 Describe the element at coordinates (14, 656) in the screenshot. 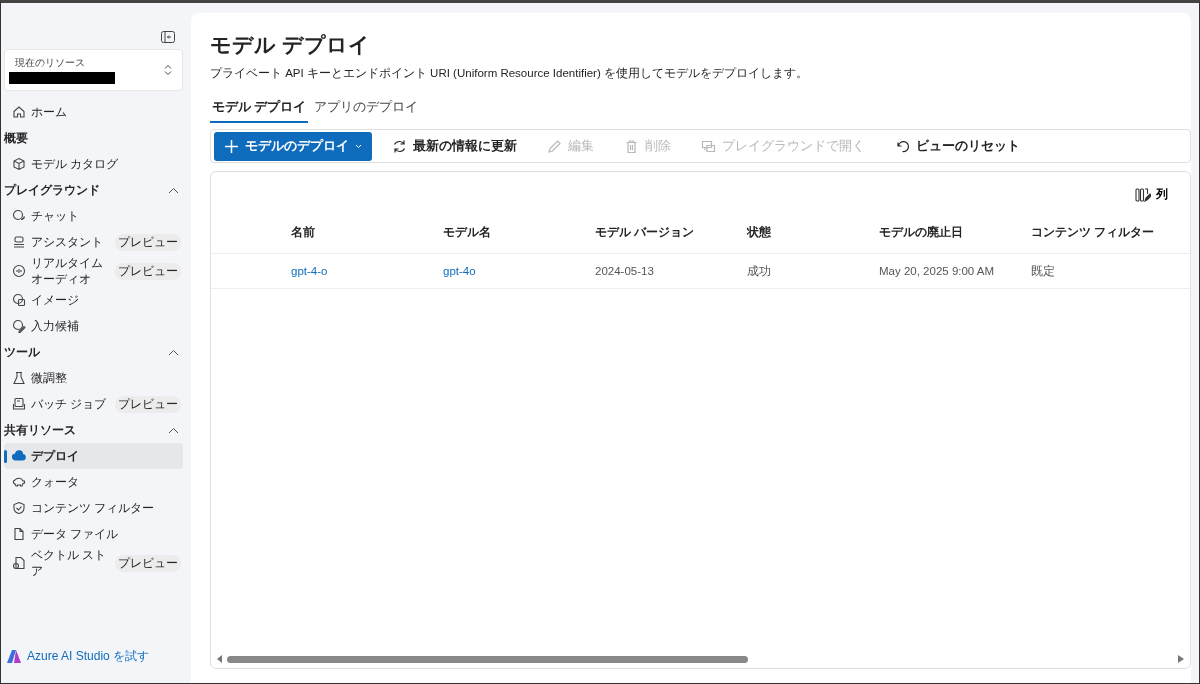

I see `ai-logo-icon` at that location.